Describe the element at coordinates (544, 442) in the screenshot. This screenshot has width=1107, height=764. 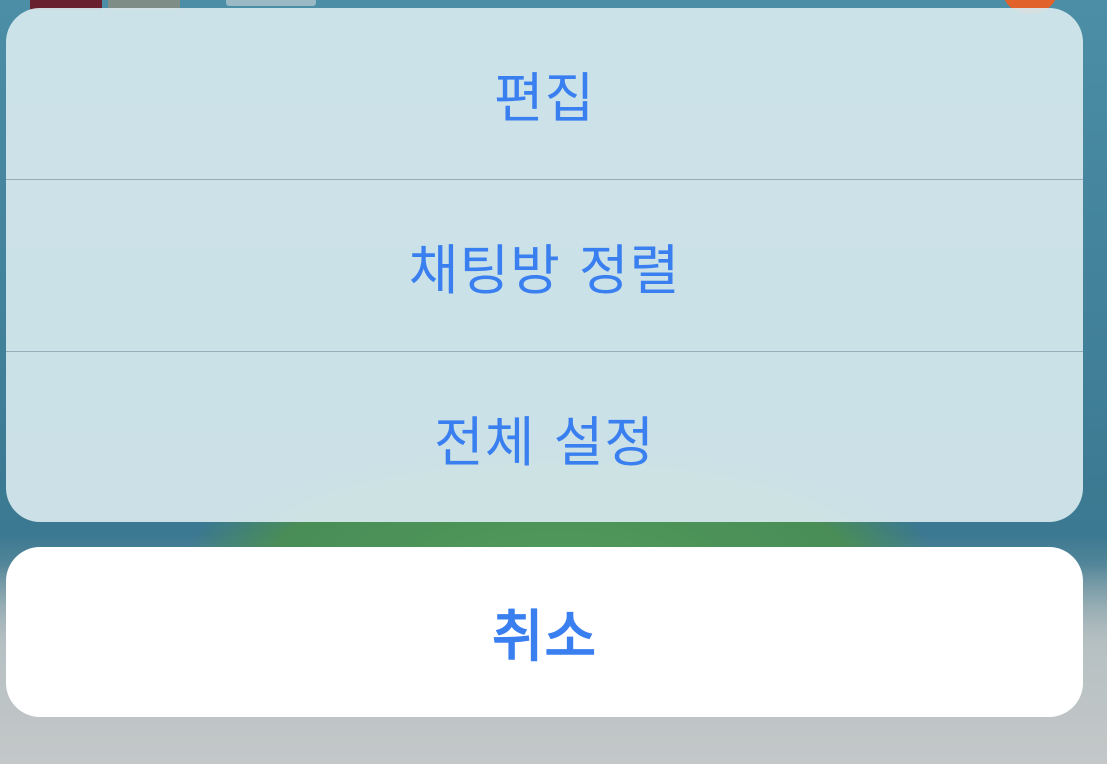
I see `all-settings-option-label: 전체 설정` at that location.